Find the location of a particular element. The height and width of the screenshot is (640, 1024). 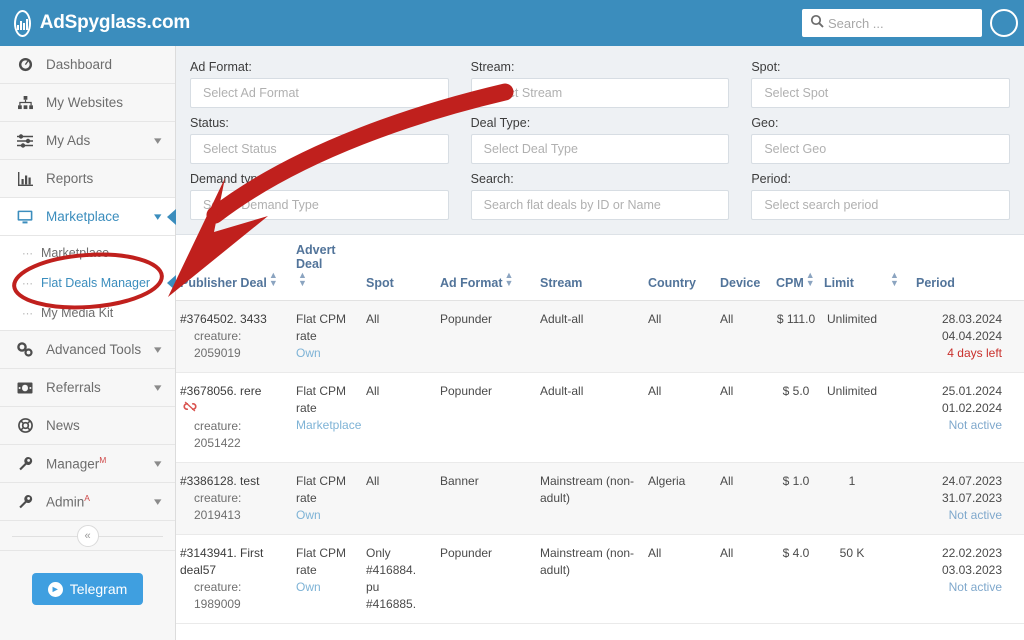

collapse-sidebar-button: « is located at coordinates (87, 535).